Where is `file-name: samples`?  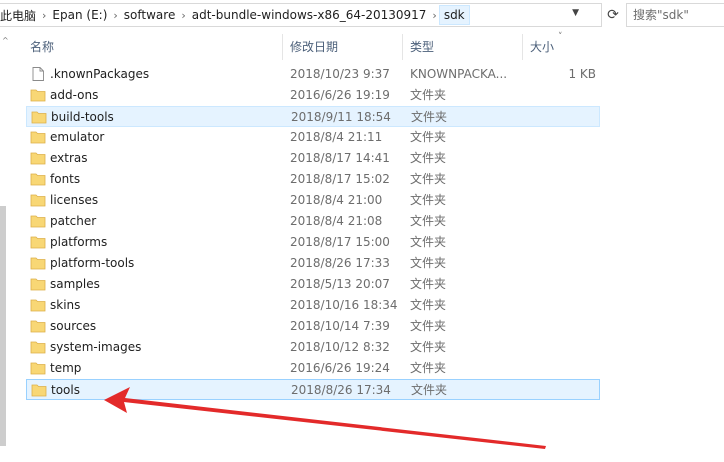 file-name: samples is located at coordinates (75, 284).